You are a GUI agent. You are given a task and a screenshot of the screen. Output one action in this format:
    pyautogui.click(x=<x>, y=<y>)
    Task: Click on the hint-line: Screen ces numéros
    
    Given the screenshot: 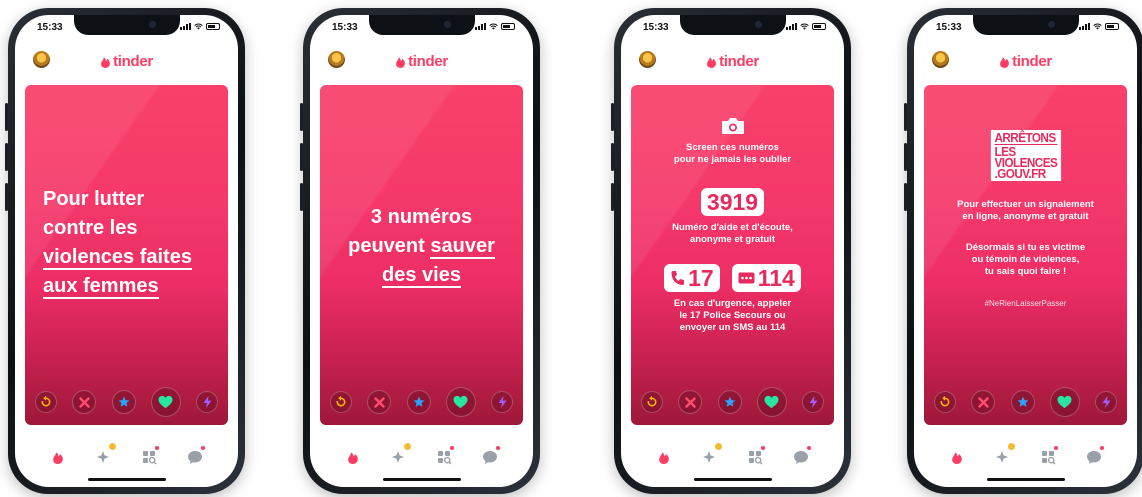 What is the action you would take?
    pyautogui.click(x=732, y=147)
    